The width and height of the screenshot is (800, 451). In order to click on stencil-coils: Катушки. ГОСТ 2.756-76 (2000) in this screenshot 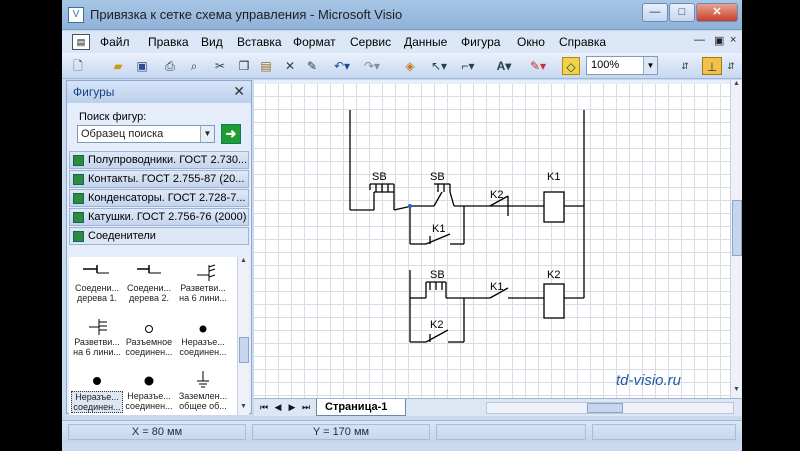, I will do `click(159, 217)`.